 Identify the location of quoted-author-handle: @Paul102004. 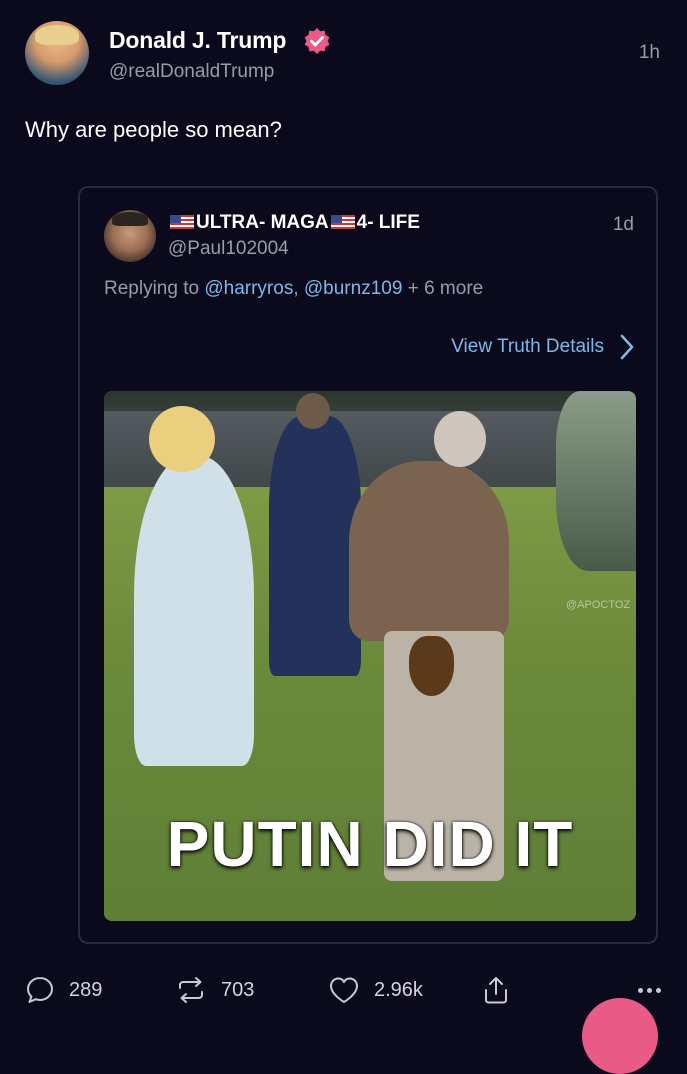
(228, 249).